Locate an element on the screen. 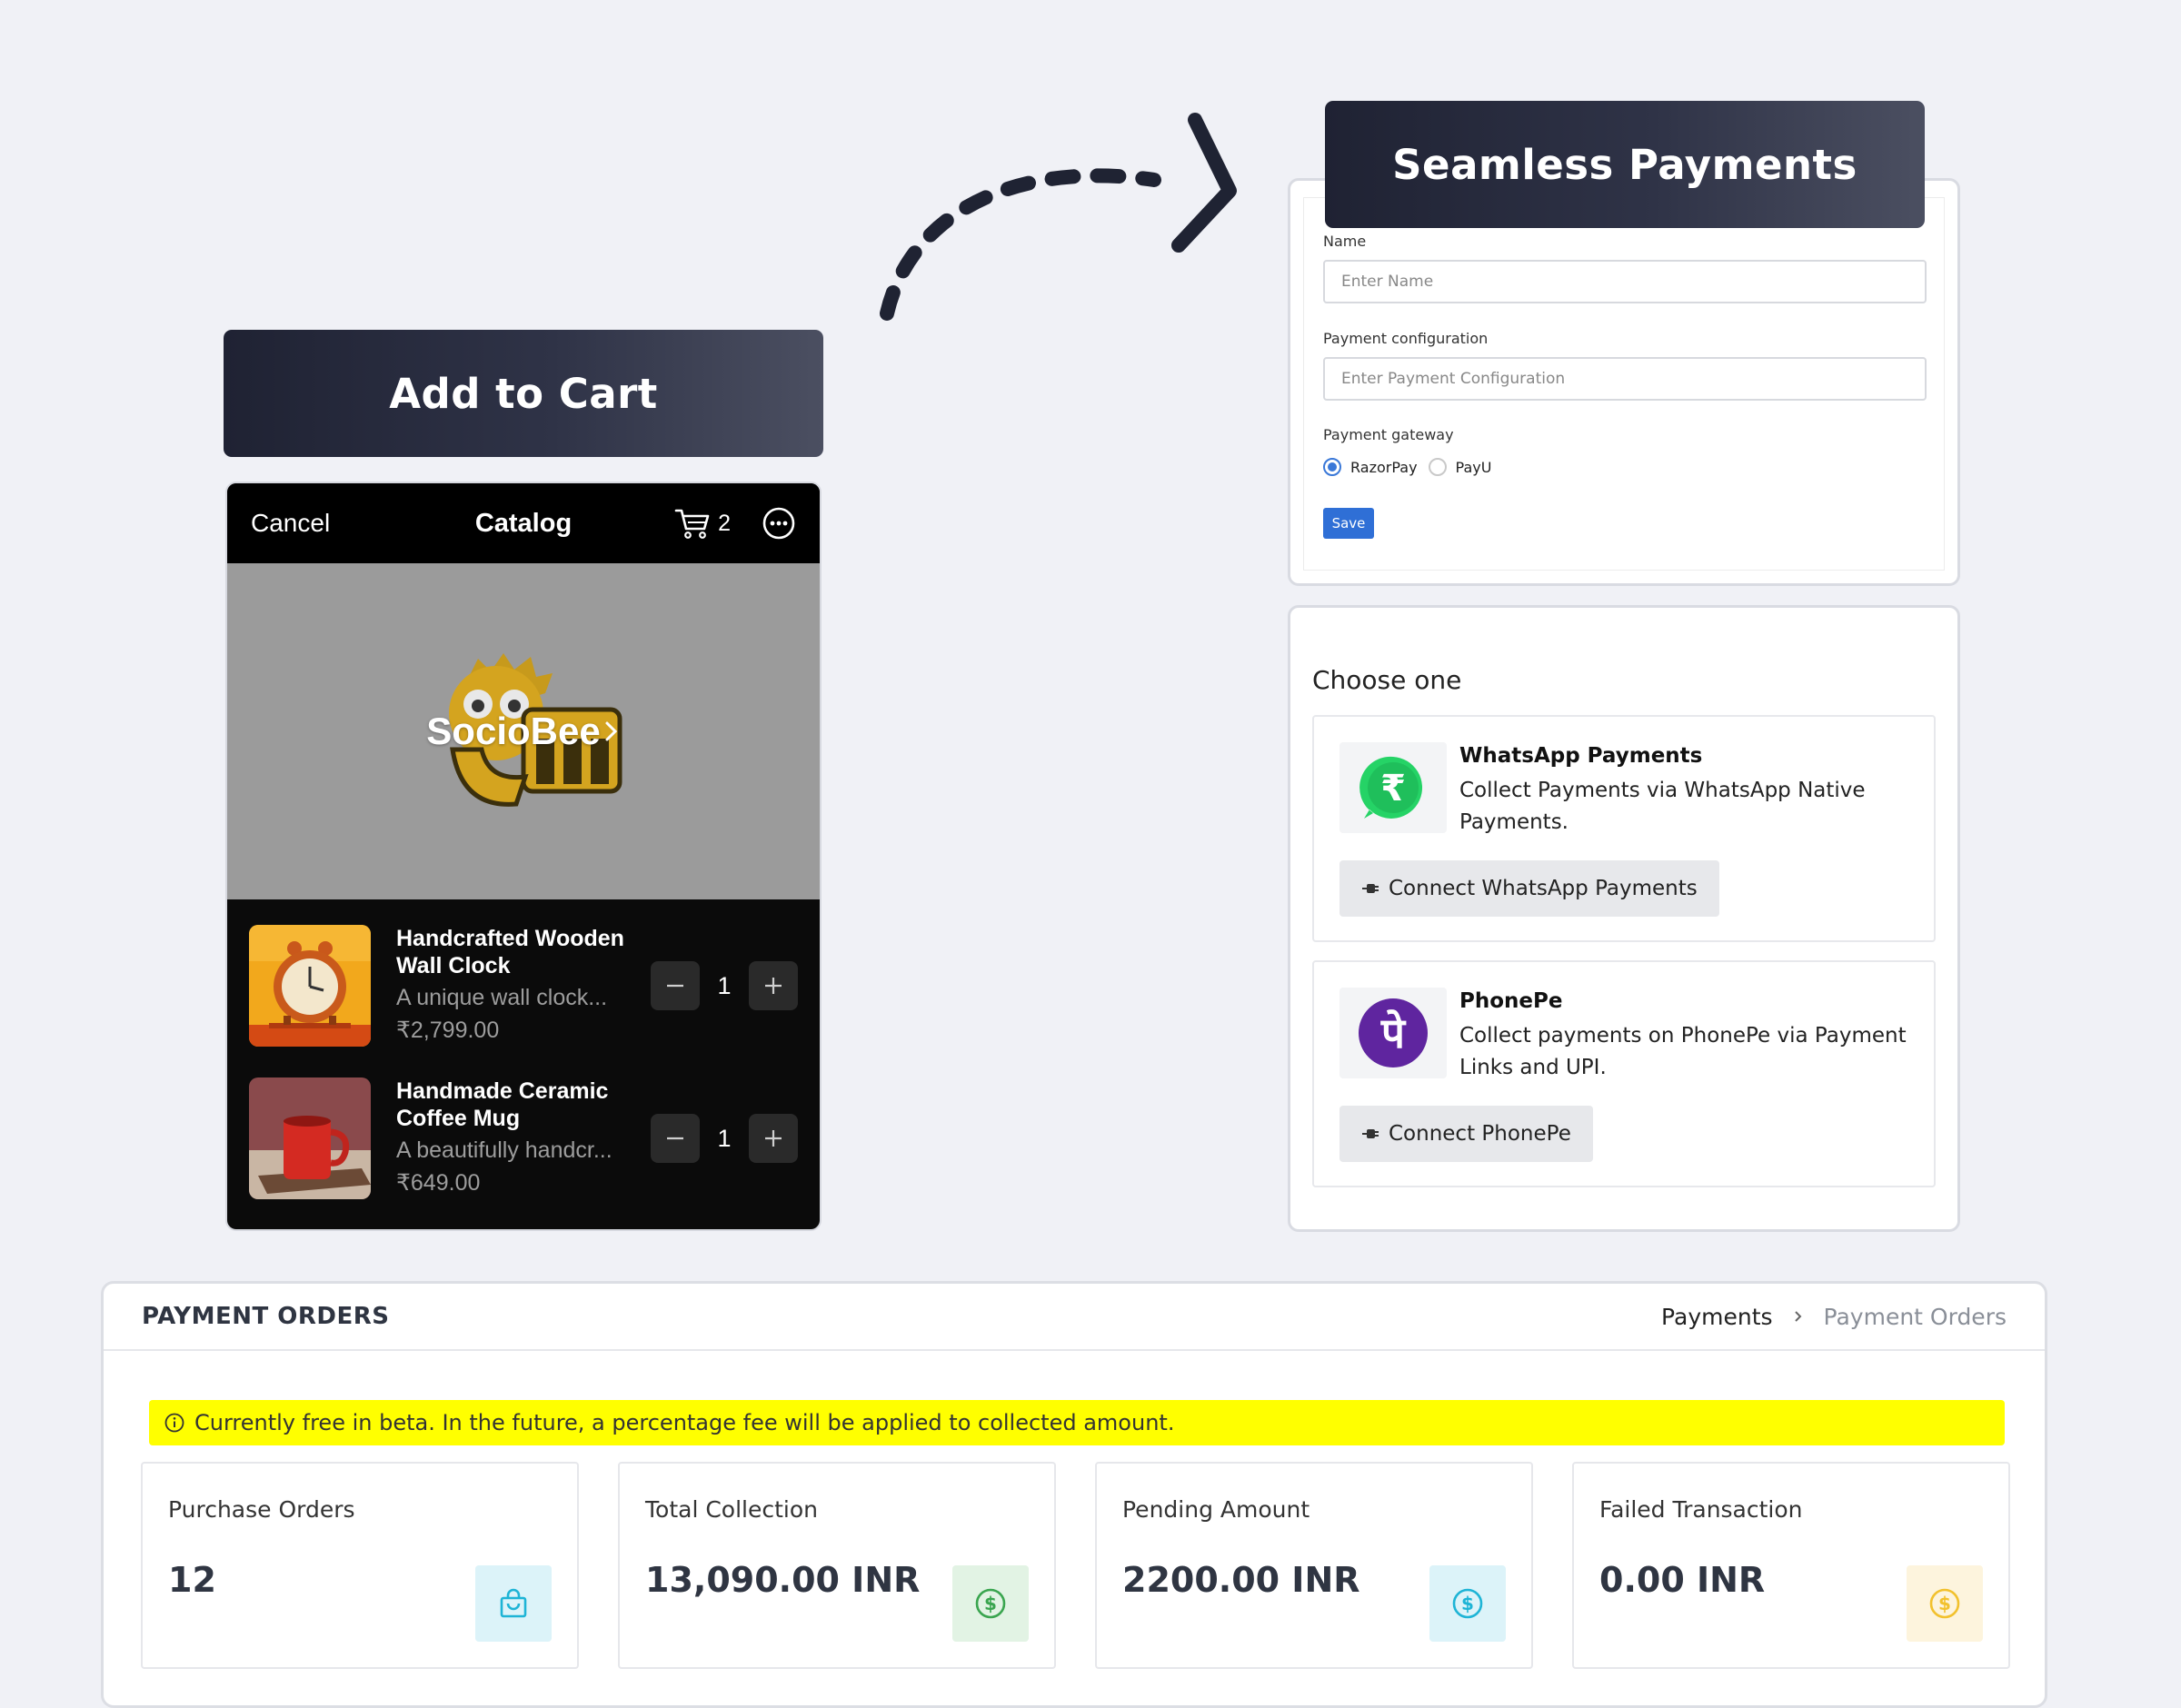 The width and height of the screenshot is (2181, 1708). connect-whatsapp-payments-button: Connect WhatsApp Payments is located at coordinates (1529, 888).